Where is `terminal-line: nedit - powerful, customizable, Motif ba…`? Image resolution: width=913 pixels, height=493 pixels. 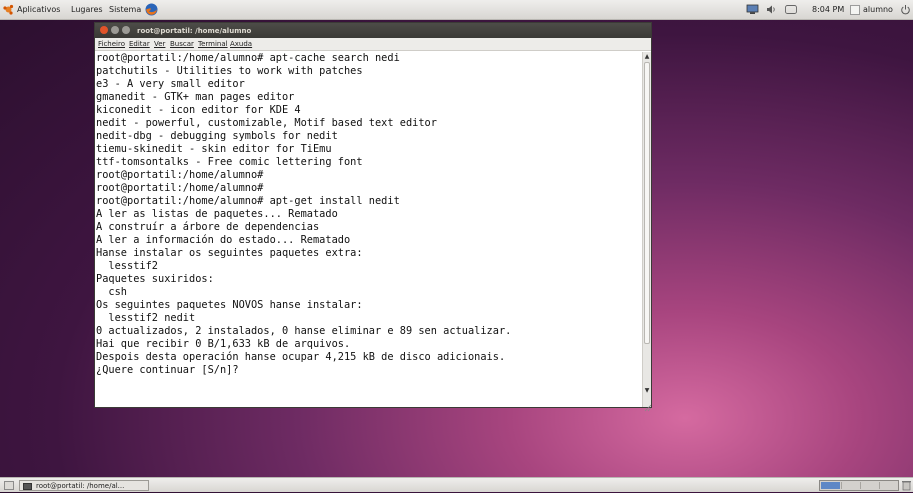
terminal-line: nedit - powerful, customizable, Motif ba… is located at coordinates (266, 123).